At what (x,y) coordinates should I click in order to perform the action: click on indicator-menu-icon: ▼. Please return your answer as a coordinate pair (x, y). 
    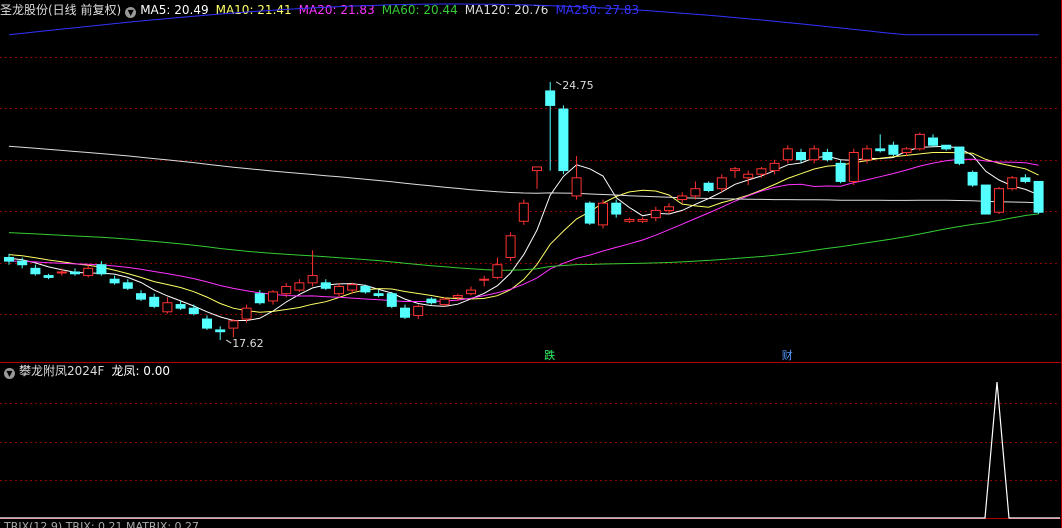
    Looking at the image, I should click on (9, 373).